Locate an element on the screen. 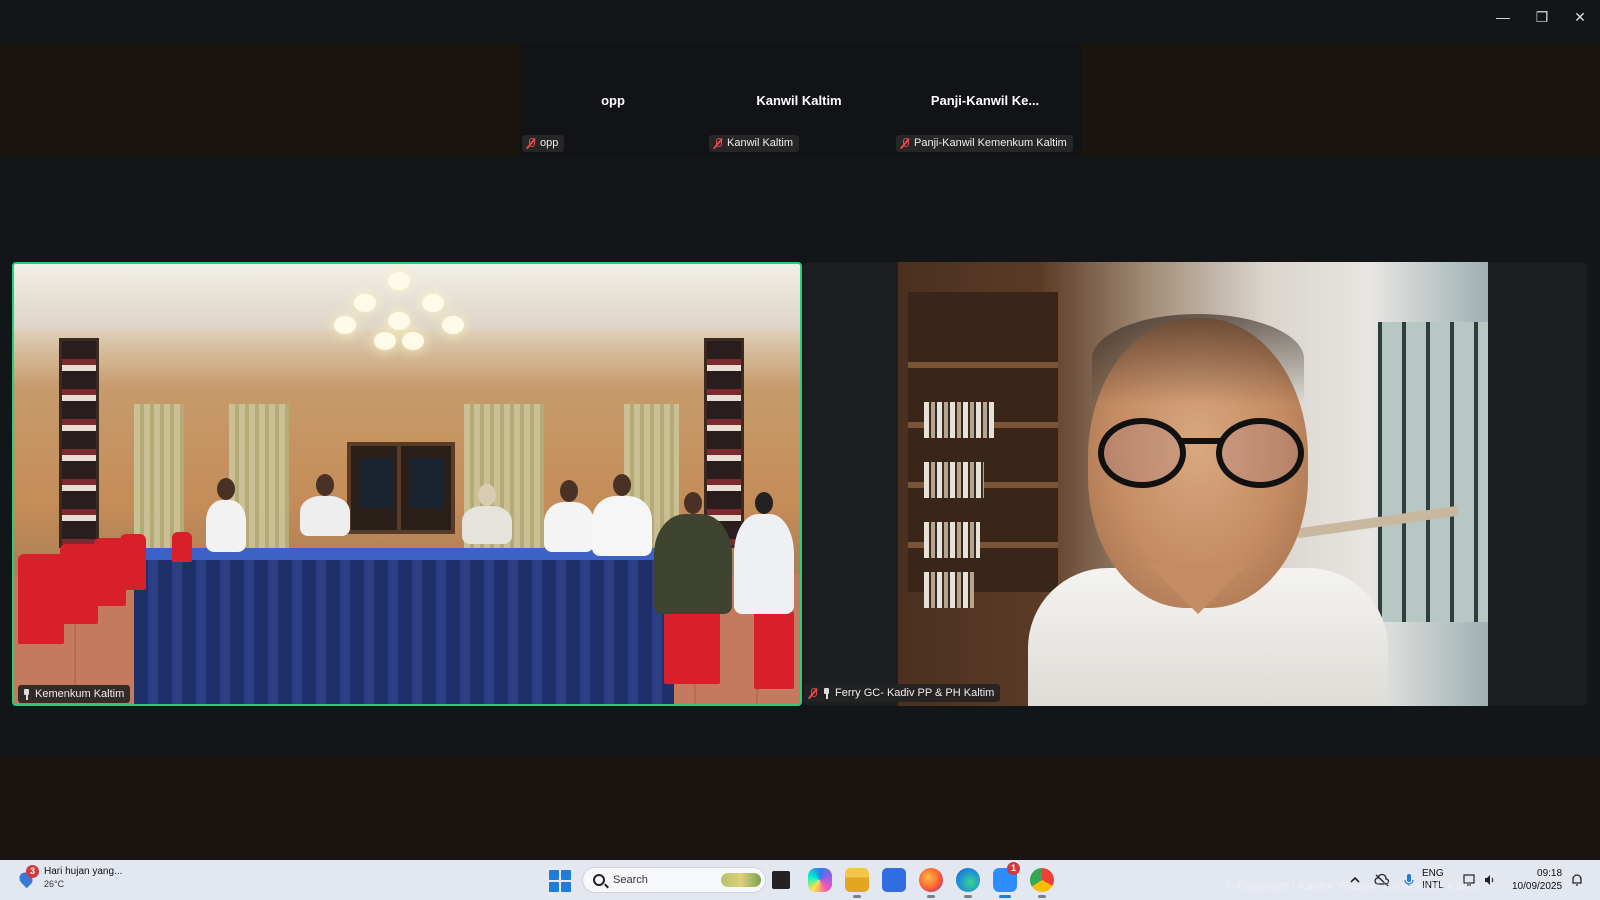 The image size is (1600, 900). chrome-icon is located at coordinates (1042, 883).